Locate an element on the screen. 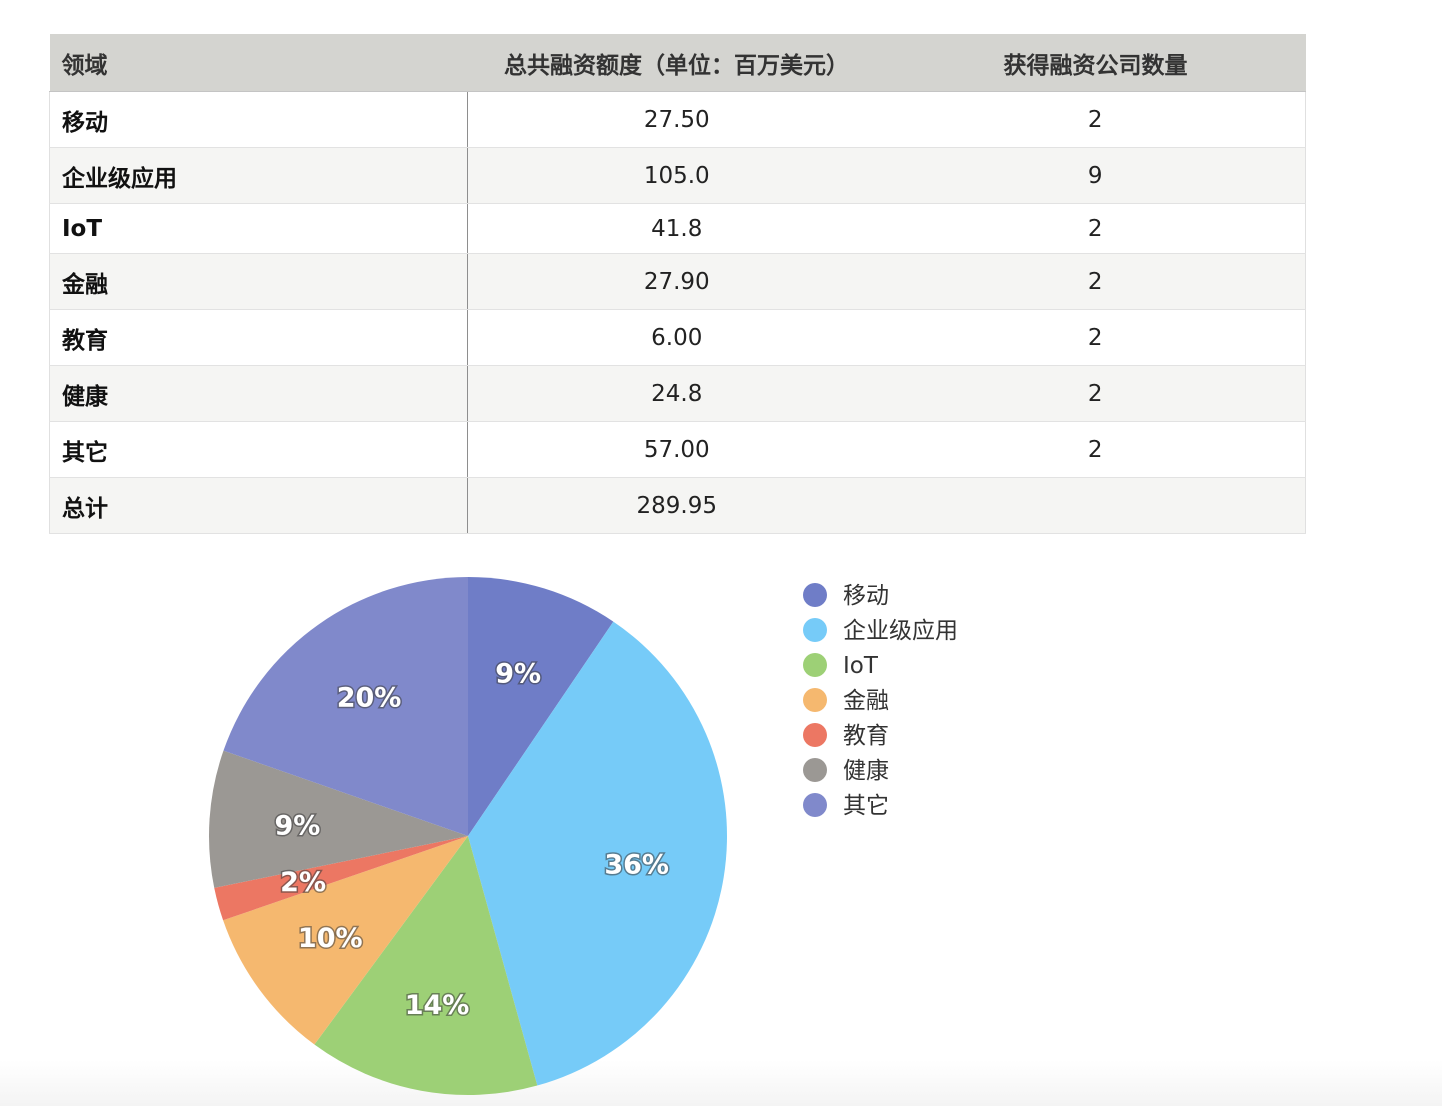 The height and width of the screenshot is (1106, 1442). legend-label: 金融 is located at coordinates (866, 701).